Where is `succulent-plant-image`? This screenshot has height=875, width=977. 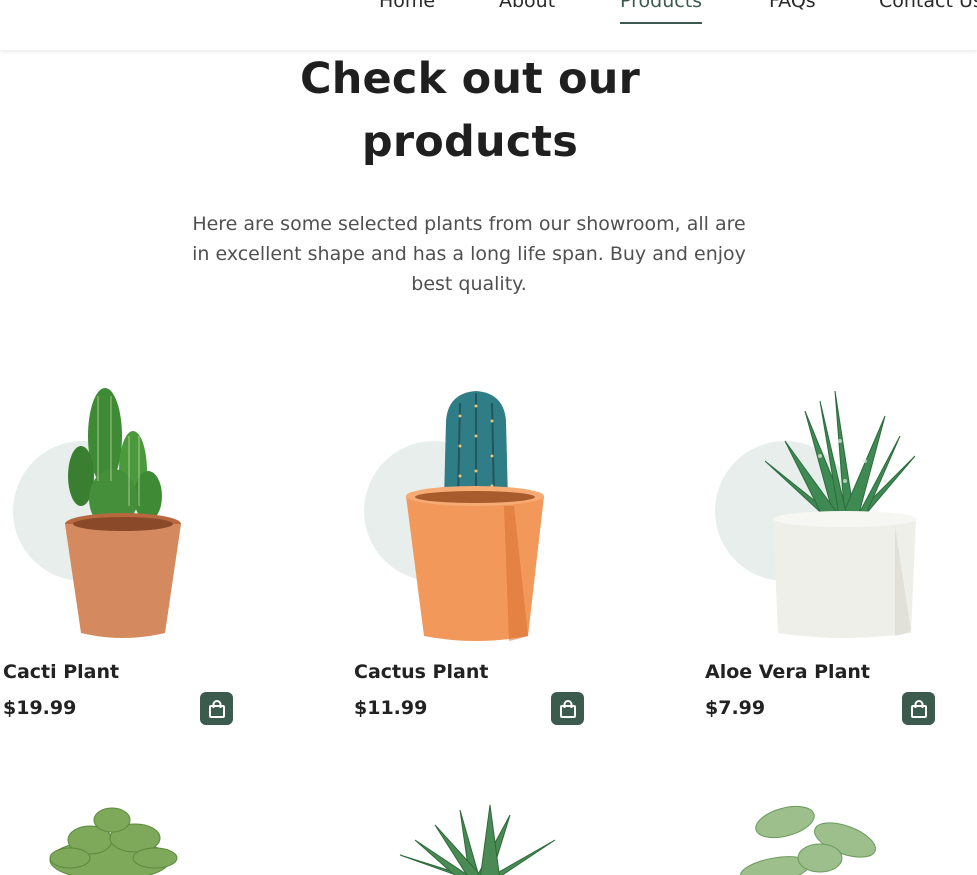
succulent-plant-image is located at coordinates (113, 841).